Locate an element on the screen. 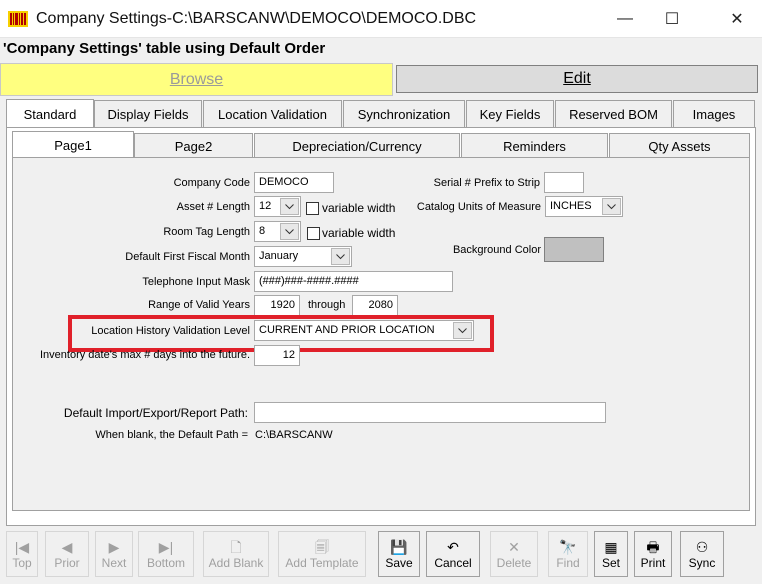  subtab-reminders: Reminders is located at coordinates (534, 146).